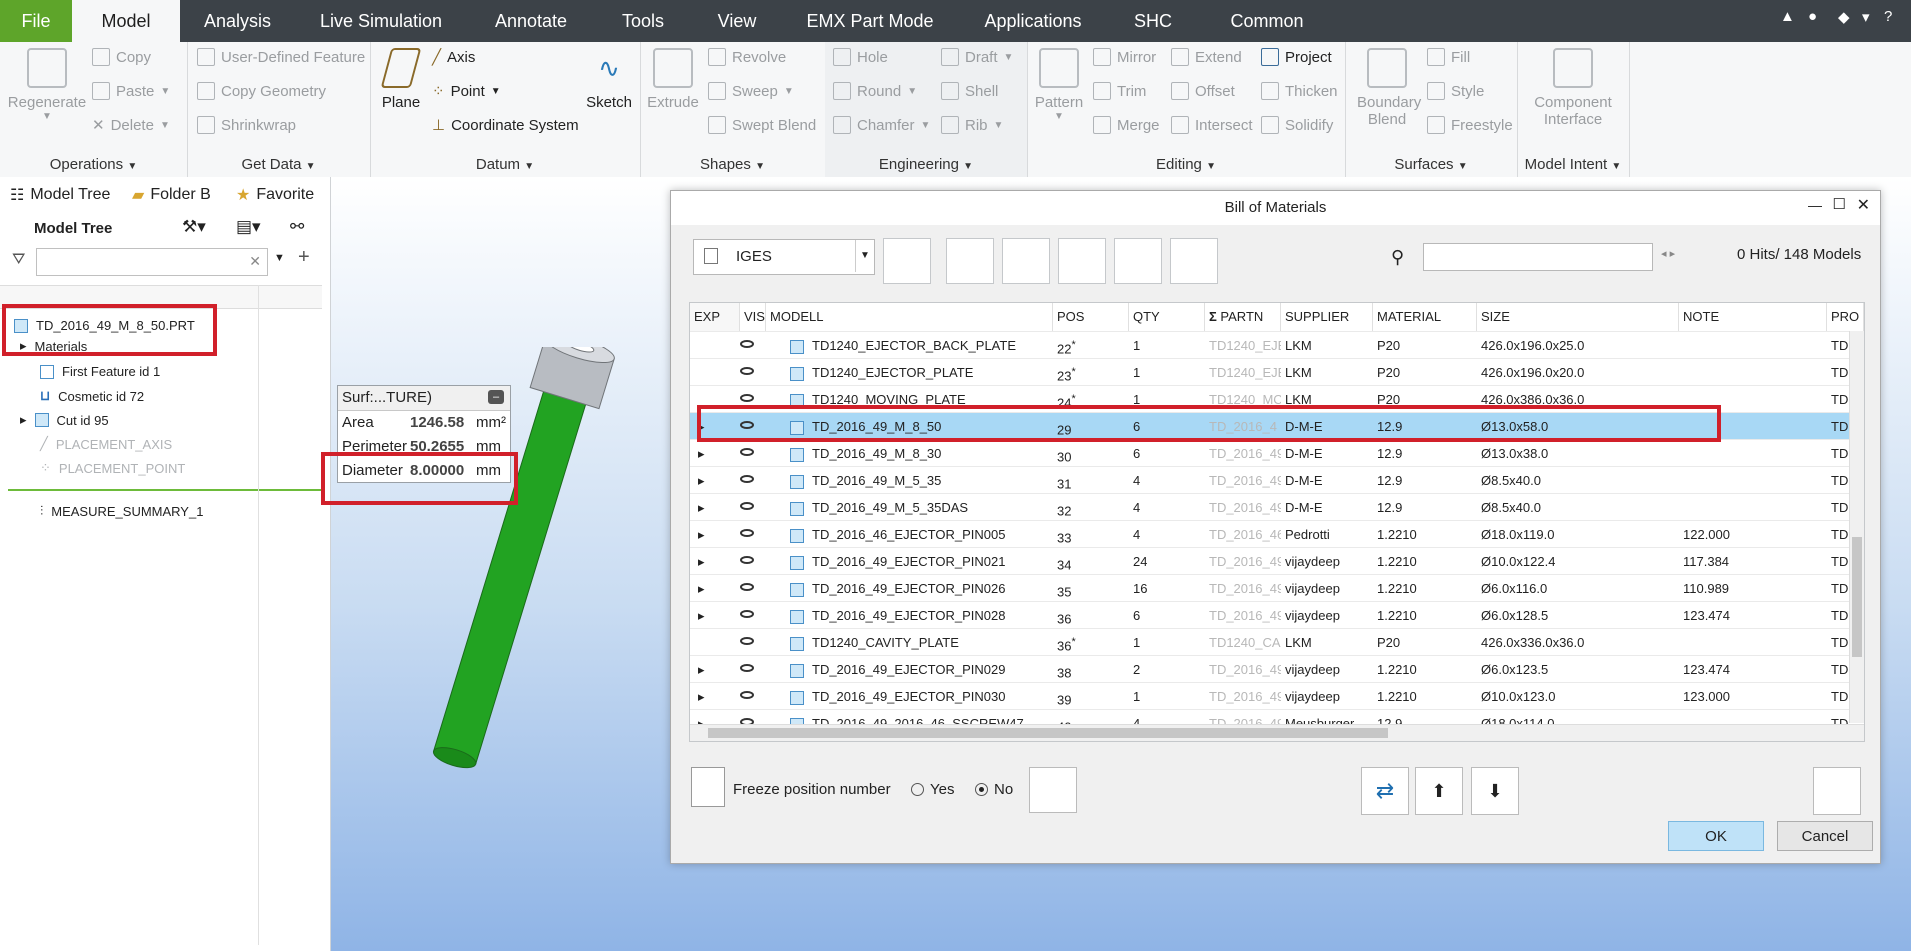 The height and width of the screenshot is (951, 1911). Describe the element at coordinates (152, 262) in the screenshot. I see `tree-search-input: ✕` at that location.